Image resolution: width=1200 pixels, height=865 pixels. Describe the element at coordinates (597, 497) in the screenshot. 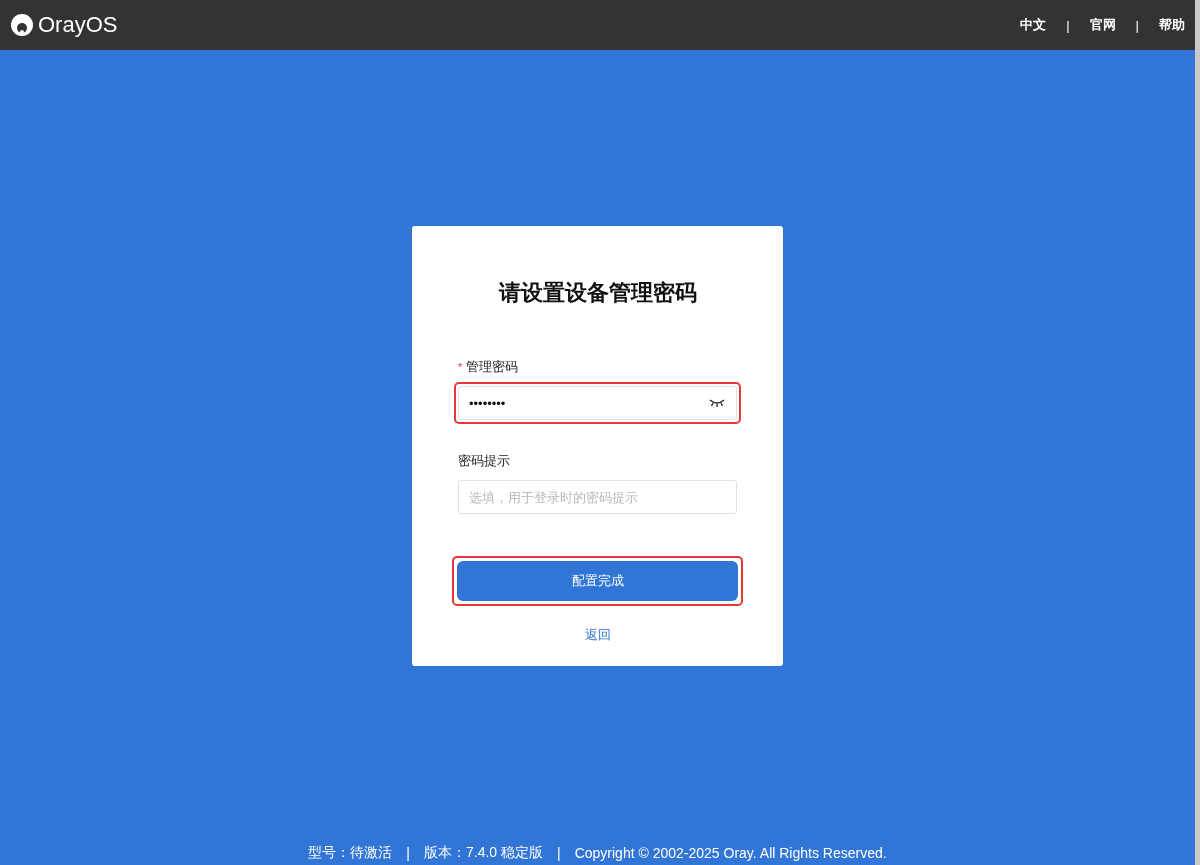

I see `input-field: 选填，用于登录时的密码提示` at that location.